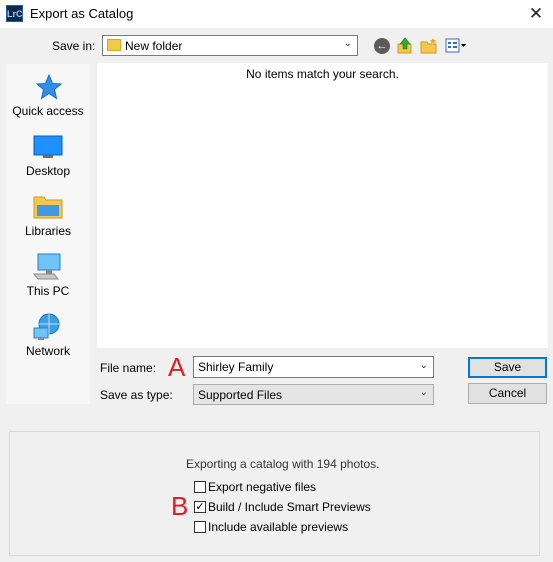 The image size is (553, 562). Describe the element at coordinates (507, 367) in the screenshot. I see `save-button: Save` at that location.